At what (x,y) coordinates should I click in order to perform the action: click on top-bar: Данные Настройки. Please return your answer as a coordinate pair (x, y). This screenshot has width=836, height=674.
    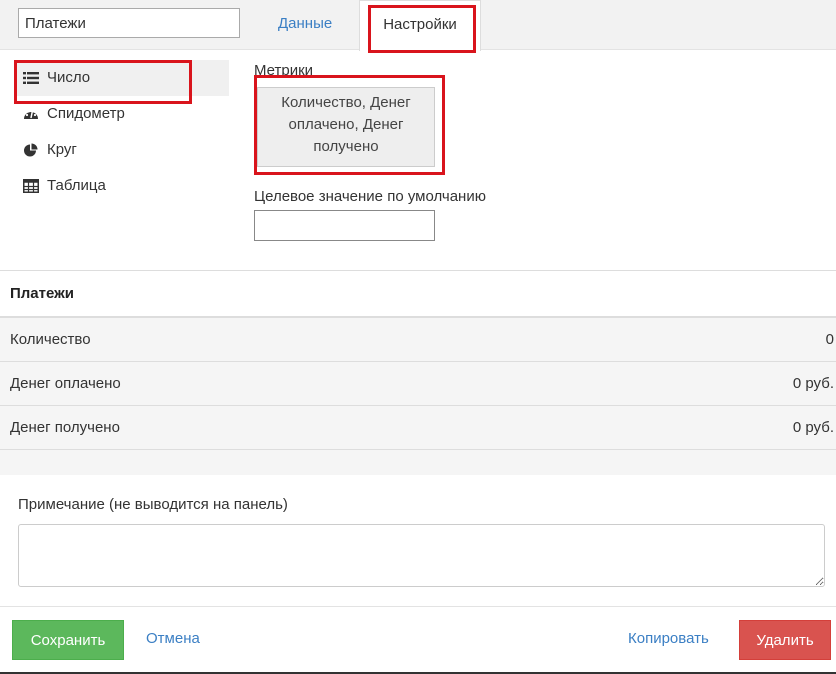
    Looking at the image, I should click on (418, 26).